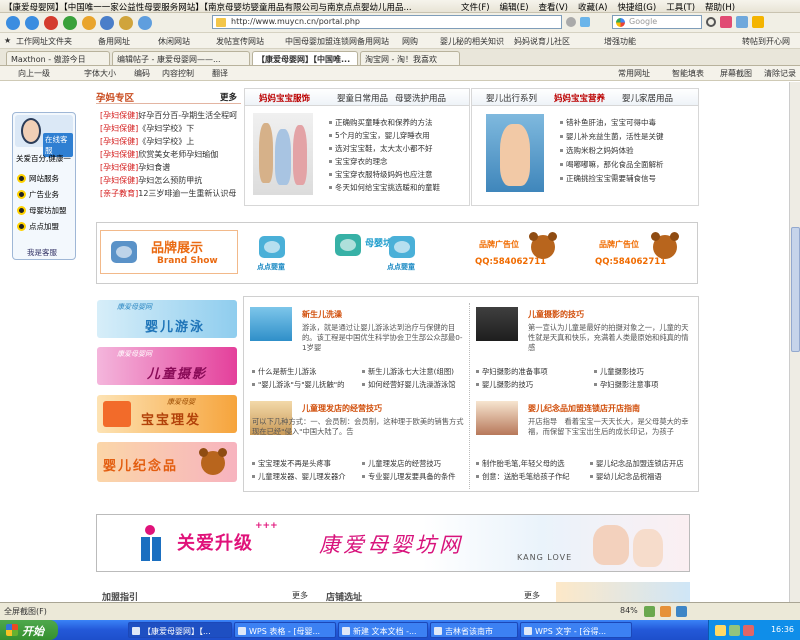  What do you see at coordinates (342, 408) in the screenshot?
I see `news-title: 儿童理发店的经营技巧` at bounding box center [342, 408].